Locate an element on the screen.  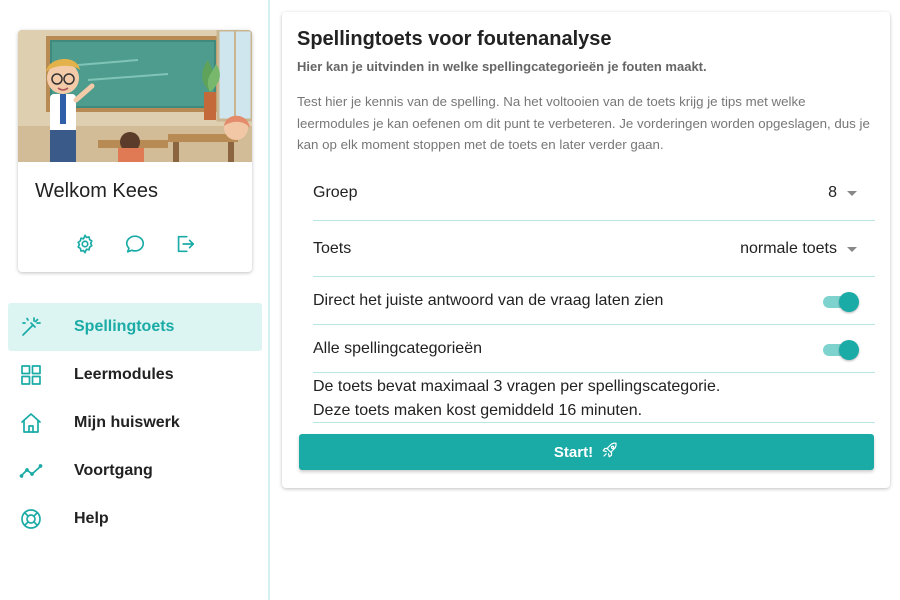
classroom-illustration is located at coordinates (135, 96).